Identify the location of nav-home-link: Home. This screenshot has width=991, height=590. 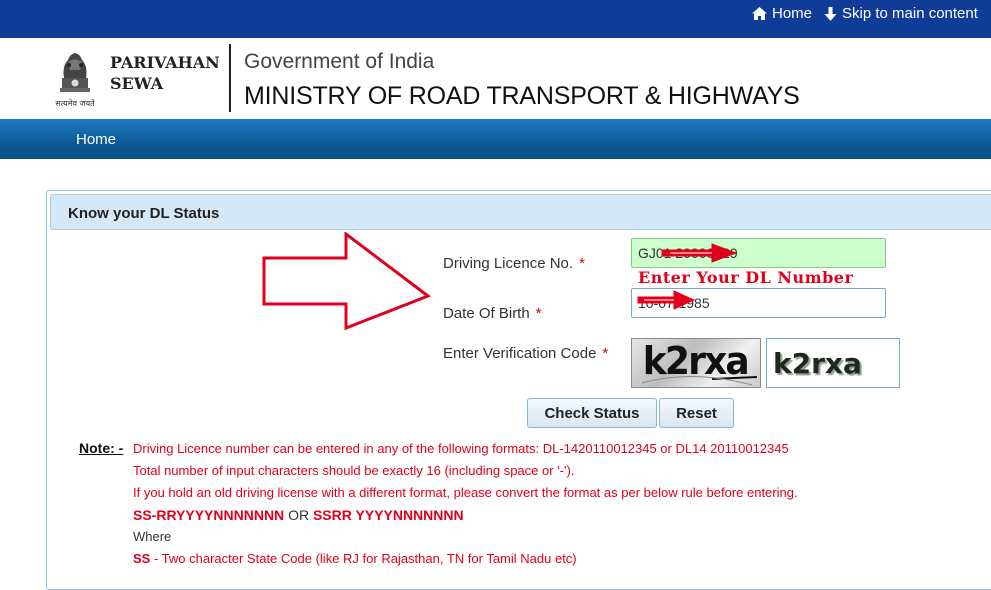
(96, 139).